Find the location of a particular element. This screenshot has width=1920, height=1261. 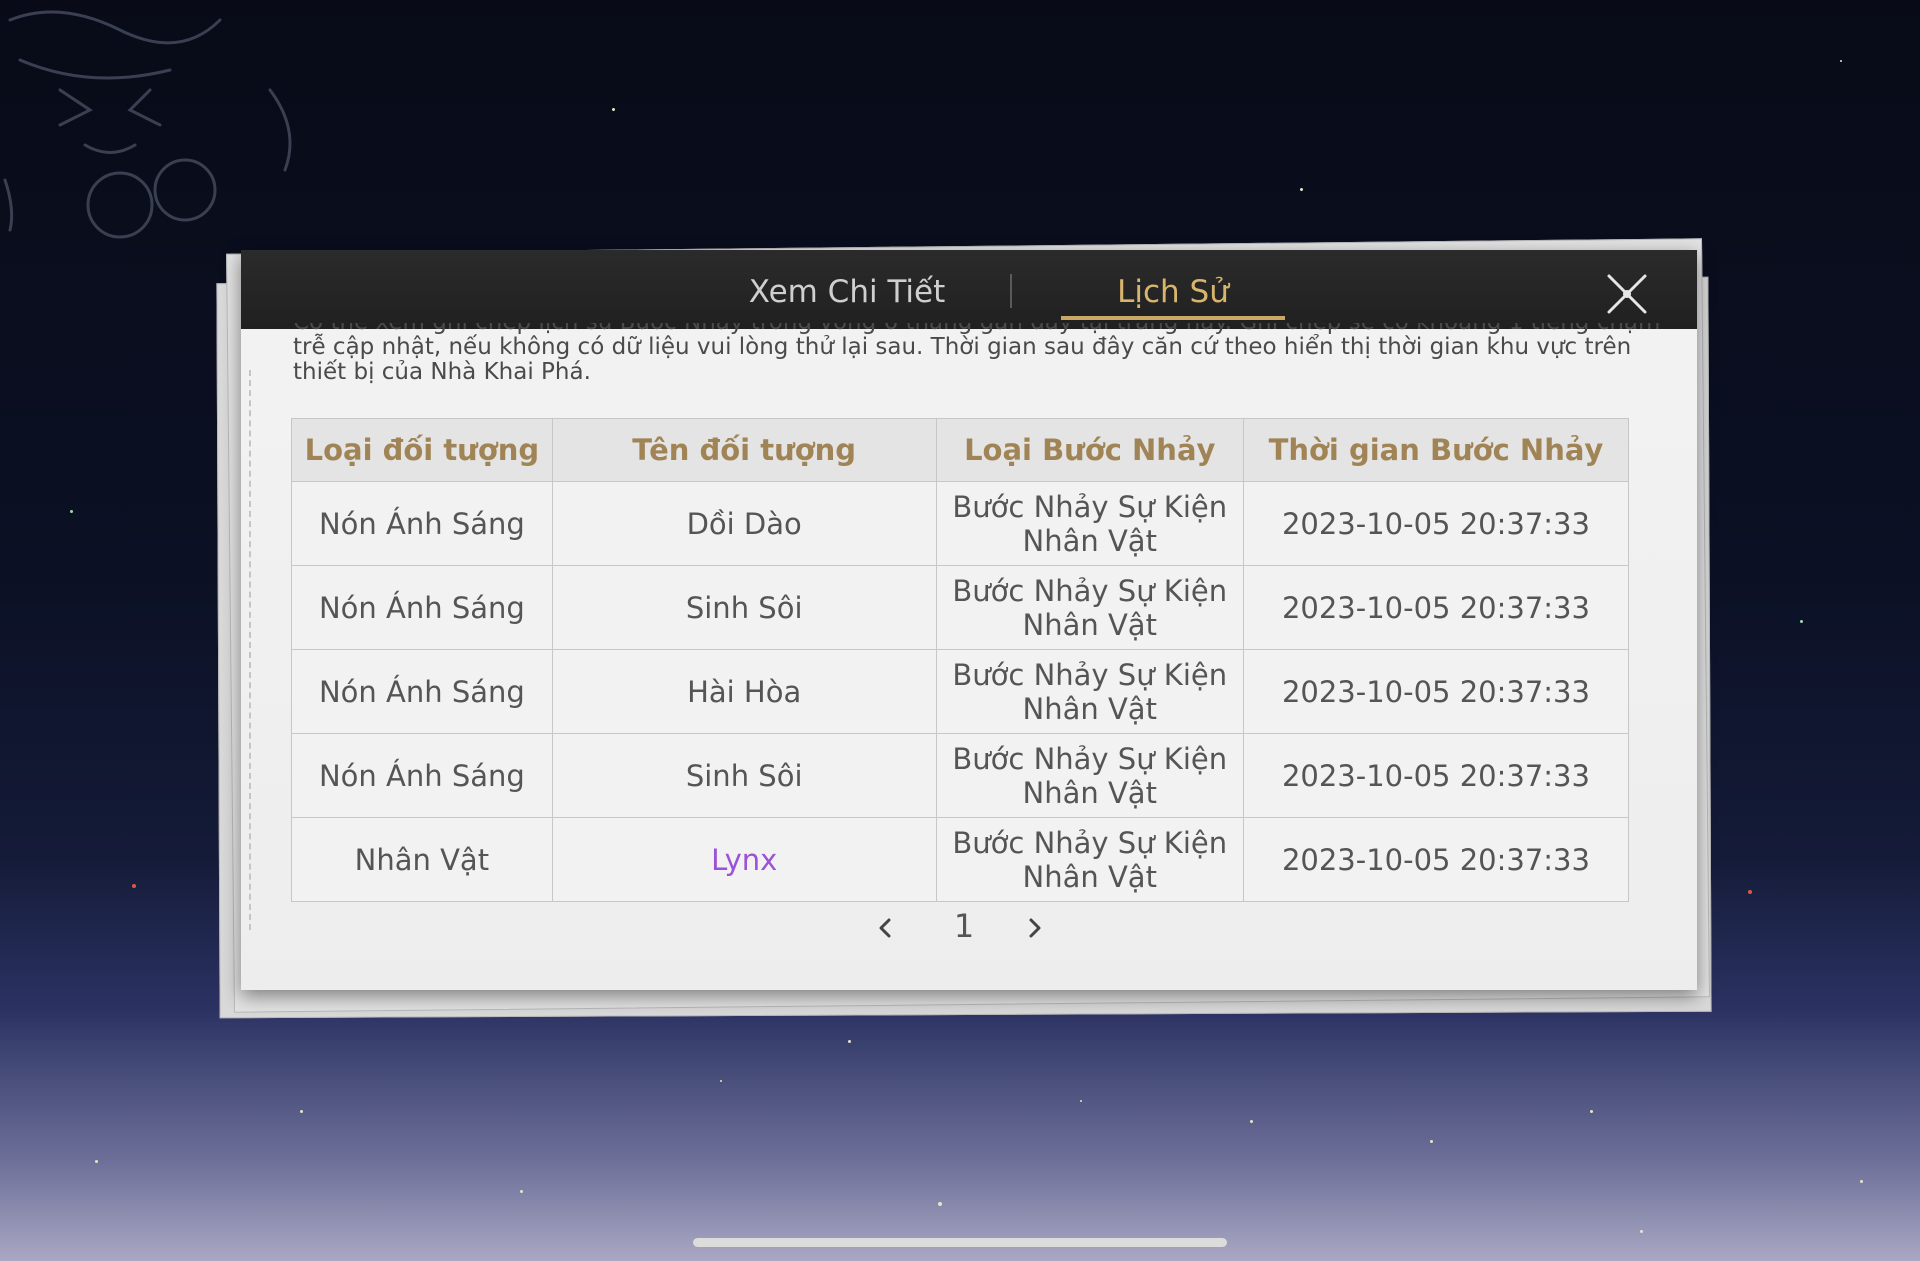

chevron-right-icon is located at coordinates (1035, 928).